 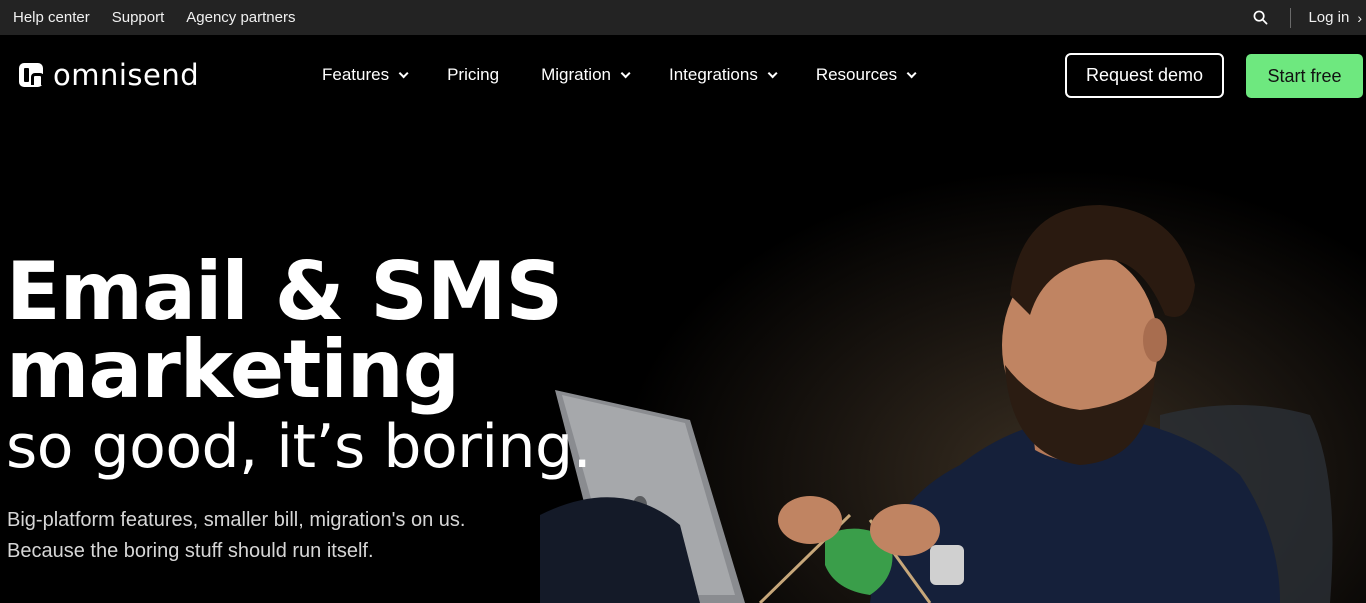 I want to click on utility-links: Help center Support Agency partners, so click(x=159, y=17).